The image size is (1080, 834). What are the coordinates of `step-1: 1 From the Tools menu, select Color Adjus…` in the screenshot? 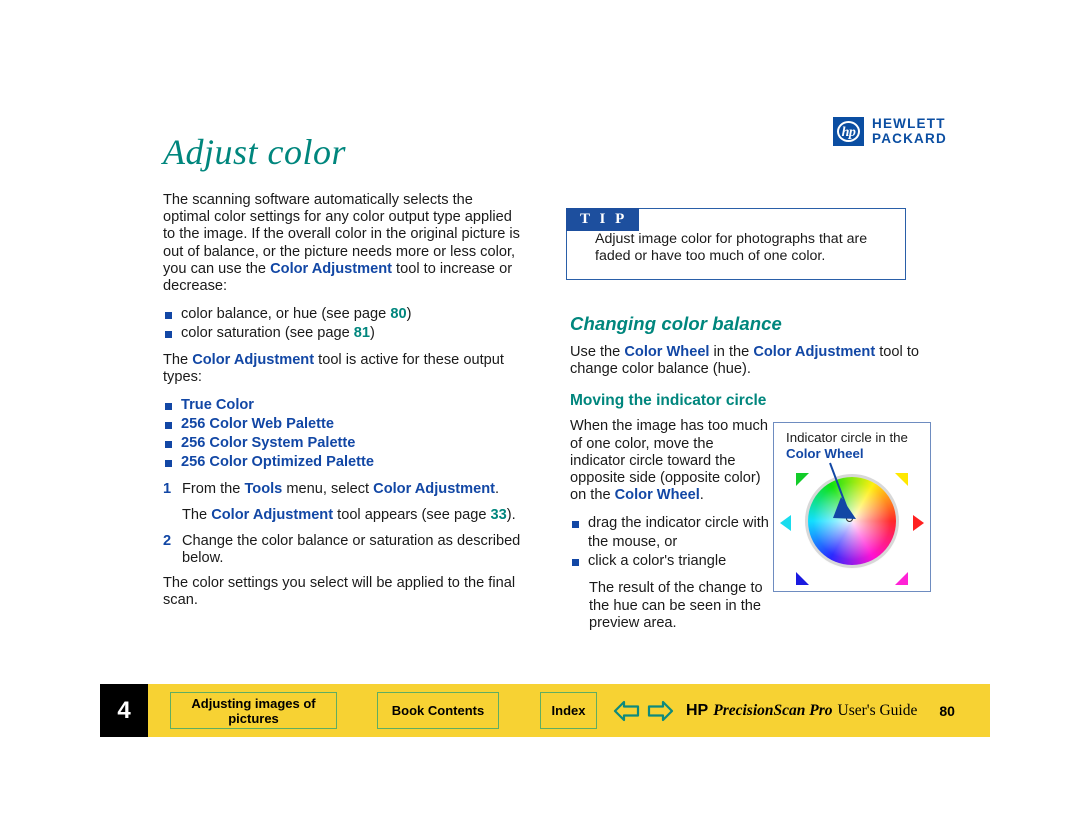 It's located at (342, 489).